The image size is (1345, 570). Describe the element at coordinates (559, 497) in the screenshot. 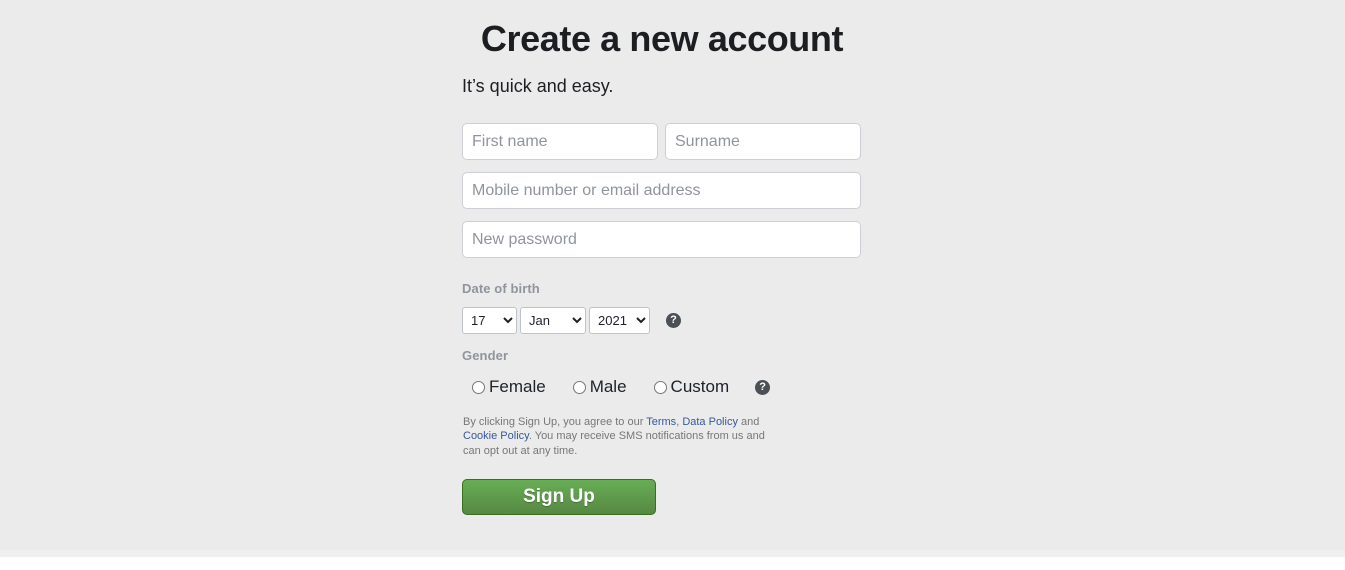

I see `sign-up-button: Sign Up` at that location.